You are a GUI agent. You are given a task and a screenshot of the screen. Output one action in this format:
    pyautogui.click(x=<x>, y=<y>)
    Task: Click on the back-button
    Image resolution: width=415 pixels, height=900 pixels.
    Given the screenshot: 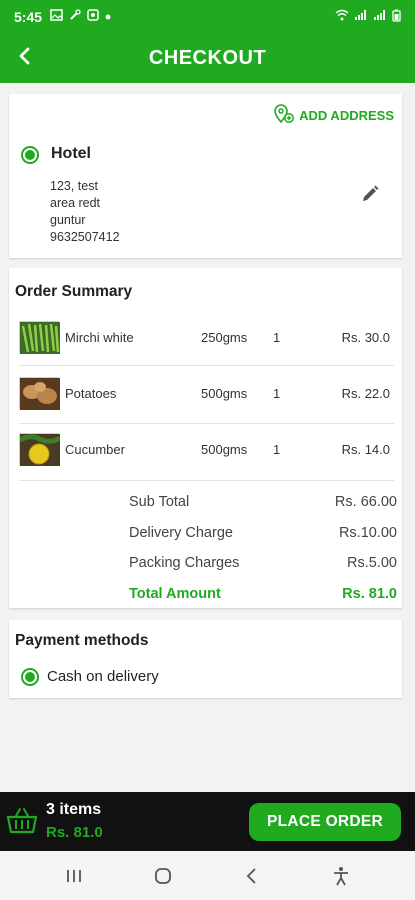 What is the action you would take?
    pyautogui.click(x=25, y=58)
    